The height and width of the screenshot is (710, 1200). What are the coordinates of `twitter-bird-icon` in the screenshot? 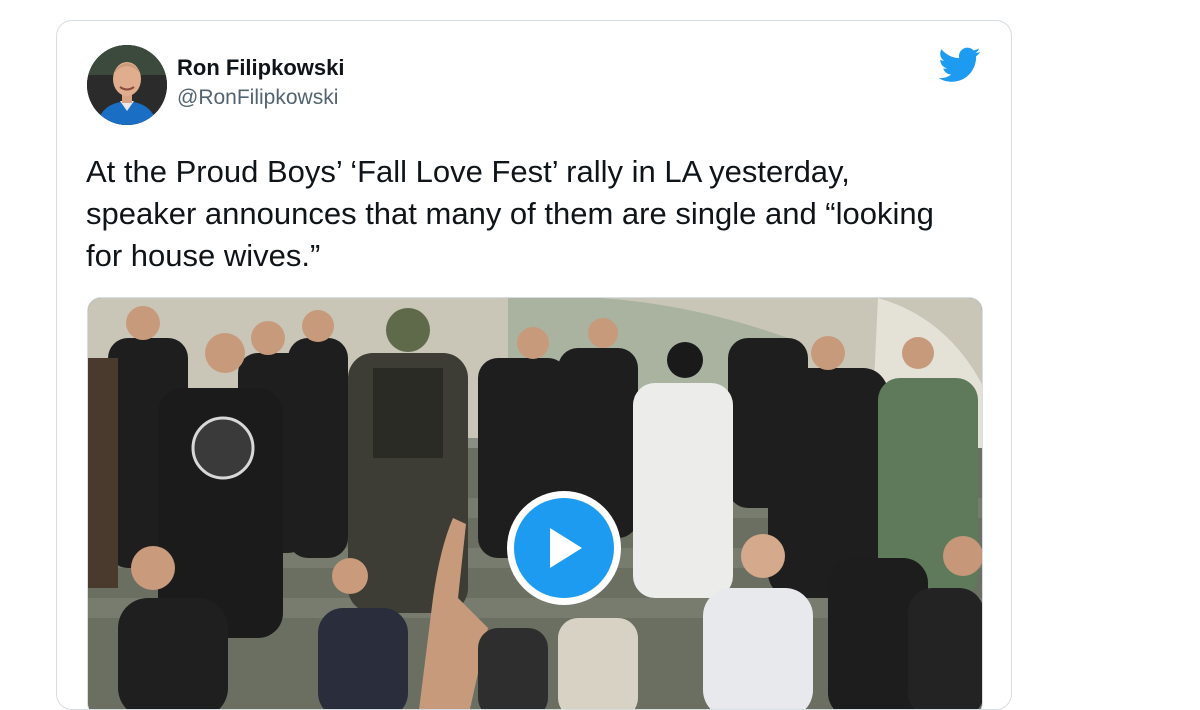 It's located at (959, 65).